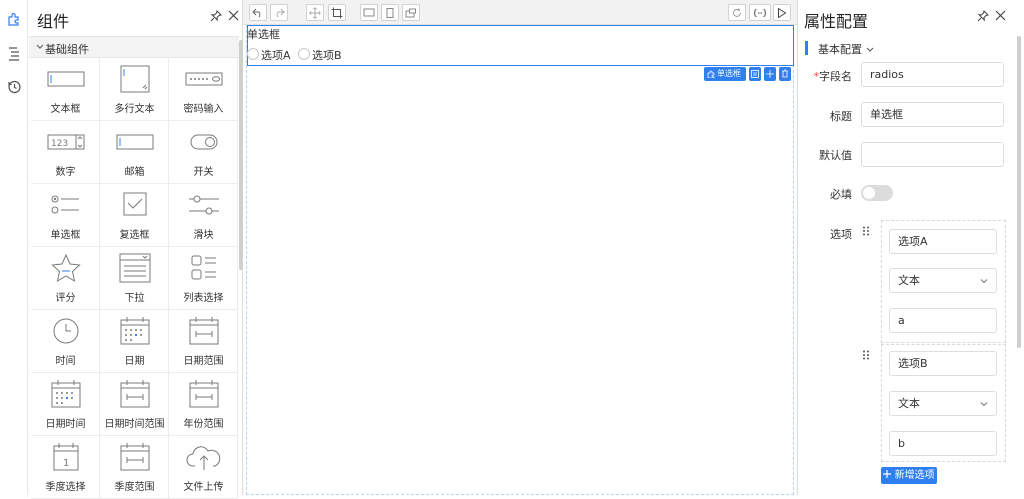 This screenshot has height=499, width=1024. I want to click on component-item-password: 密码输入, so click(203, 89).